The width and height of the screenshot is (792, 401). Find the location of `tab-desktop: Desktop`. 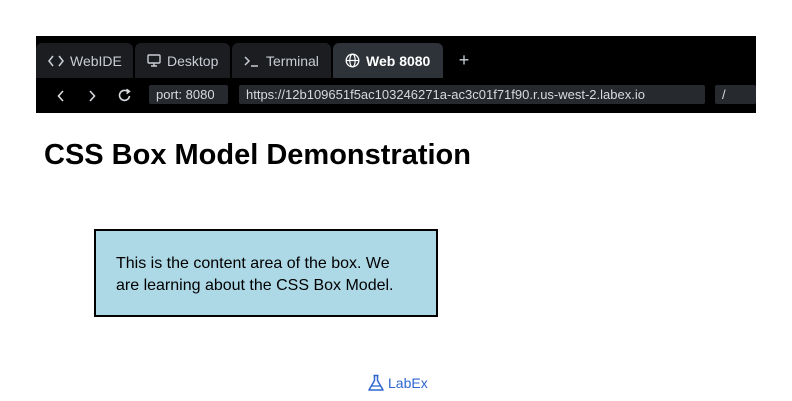

tab-desktop: Desktop is located at coordinates (182, 60).